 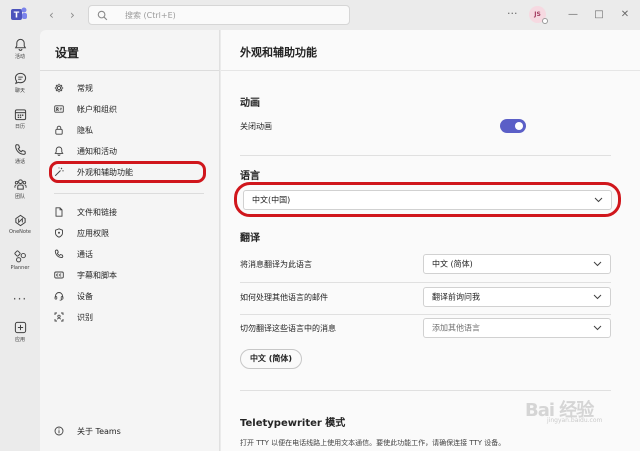 What do you see at coordinates (250, 176) in the screenshot?
I see `language-heading: 语言` at bounding box center [250, 176].